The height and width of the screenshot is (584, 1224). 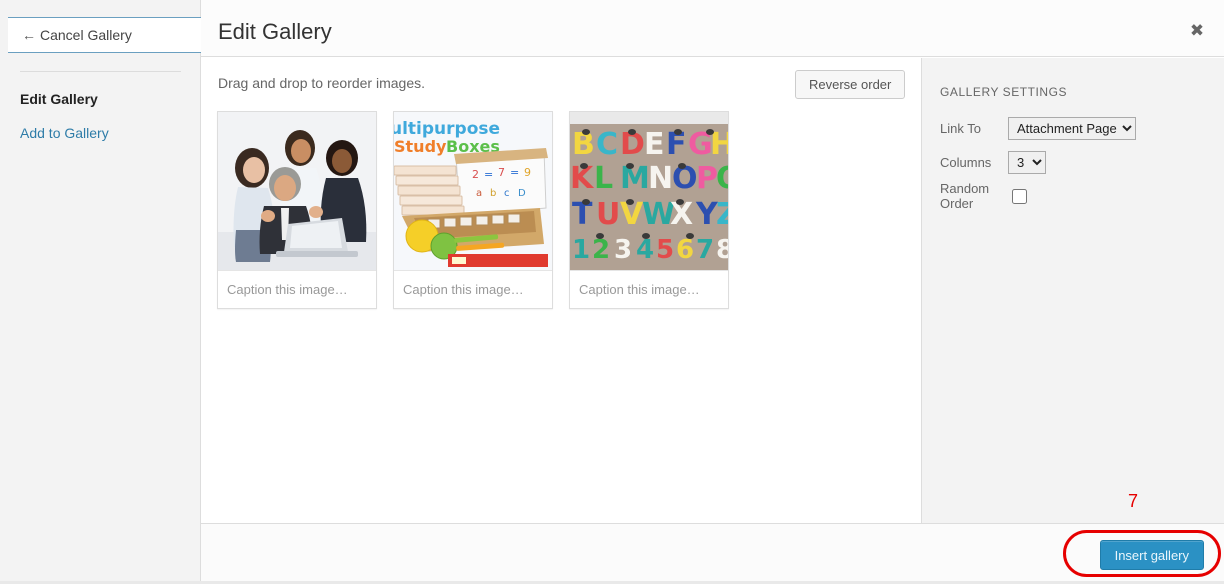 What do you see at coordinates (623, 250) in the screenshot?
I see `svg-text: 3` at bounding box center [623, 250].